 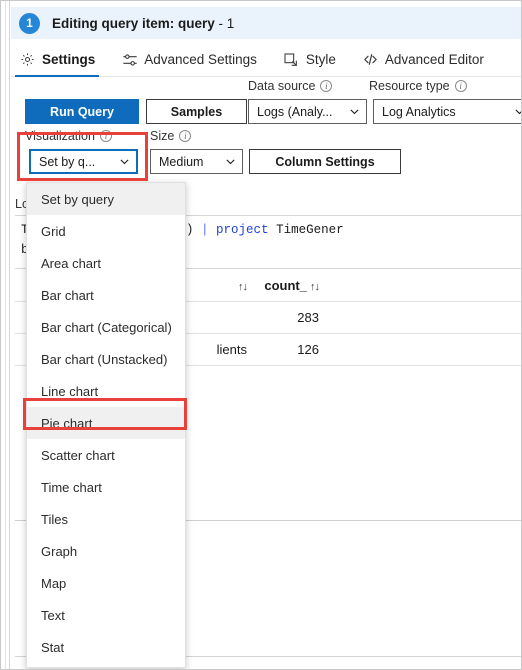 What do you see at coordinates (325, 161) in the screenshot?
I see `column-settings-button: Column Settings` at bounding box center [325, 161].